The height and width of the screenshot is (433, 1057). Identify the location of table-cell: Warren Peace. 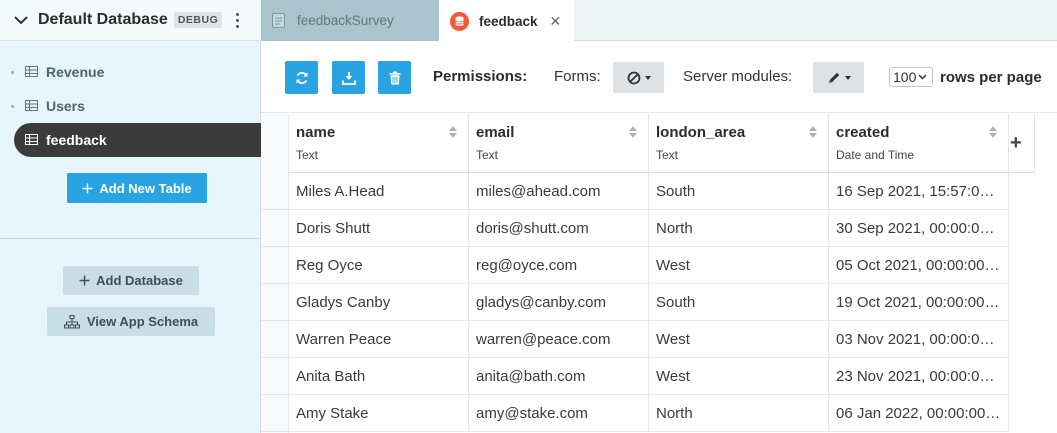
(379, 339).